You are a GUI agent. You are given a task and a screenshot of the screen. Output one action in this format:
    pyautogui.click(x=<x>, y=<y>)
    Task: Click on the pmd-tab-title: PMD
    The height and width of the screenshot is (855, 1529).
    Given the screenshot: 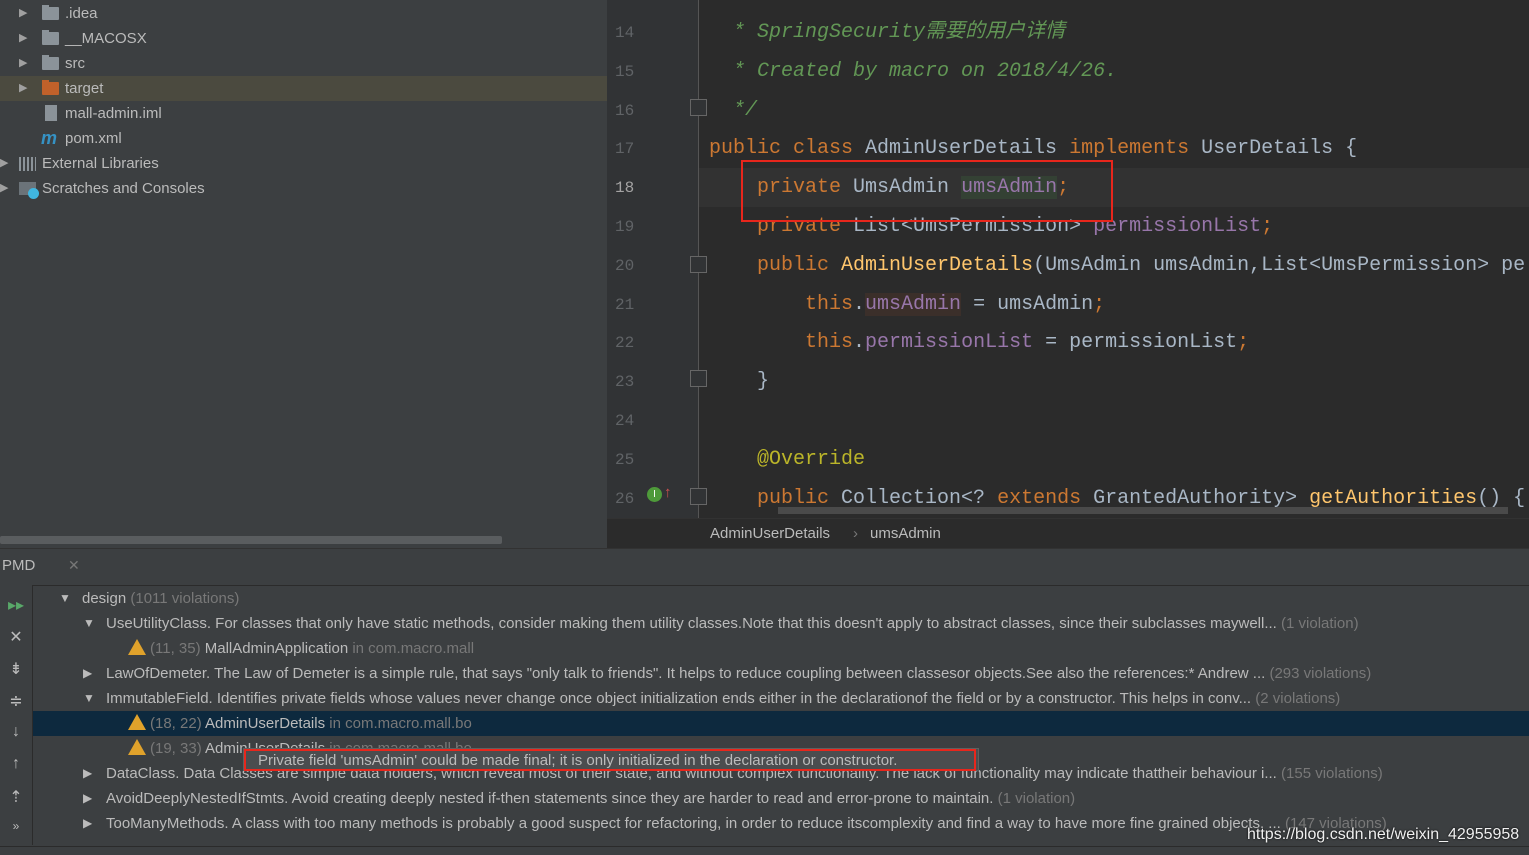 What is the action you would take?
    pyautogui.click(x=18, y=565)
    